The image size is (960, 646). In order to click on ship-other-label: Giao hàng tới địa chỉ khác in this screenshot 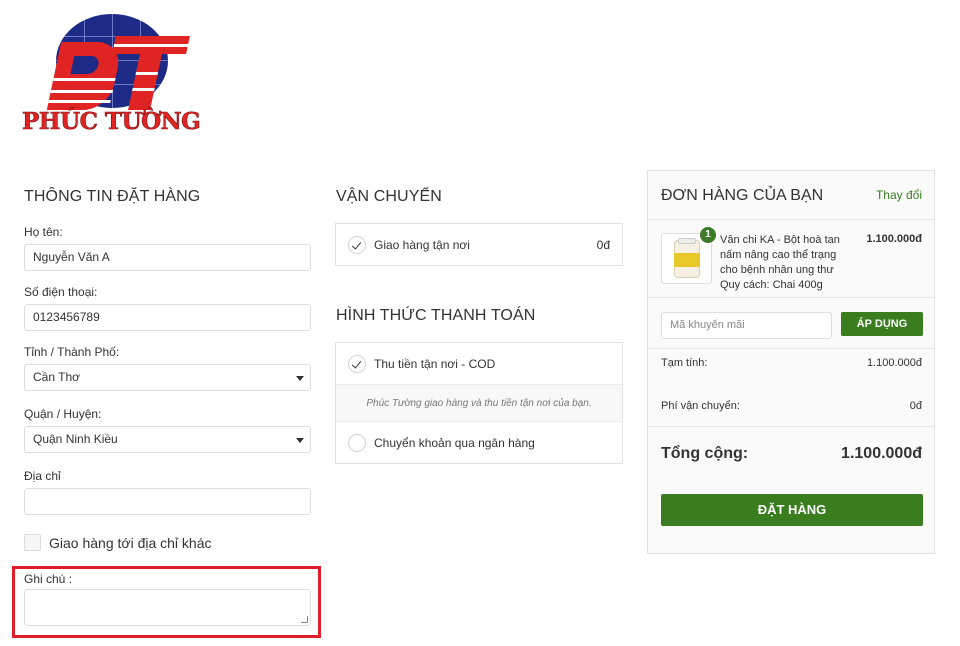, I will do `click(130, 542)`.